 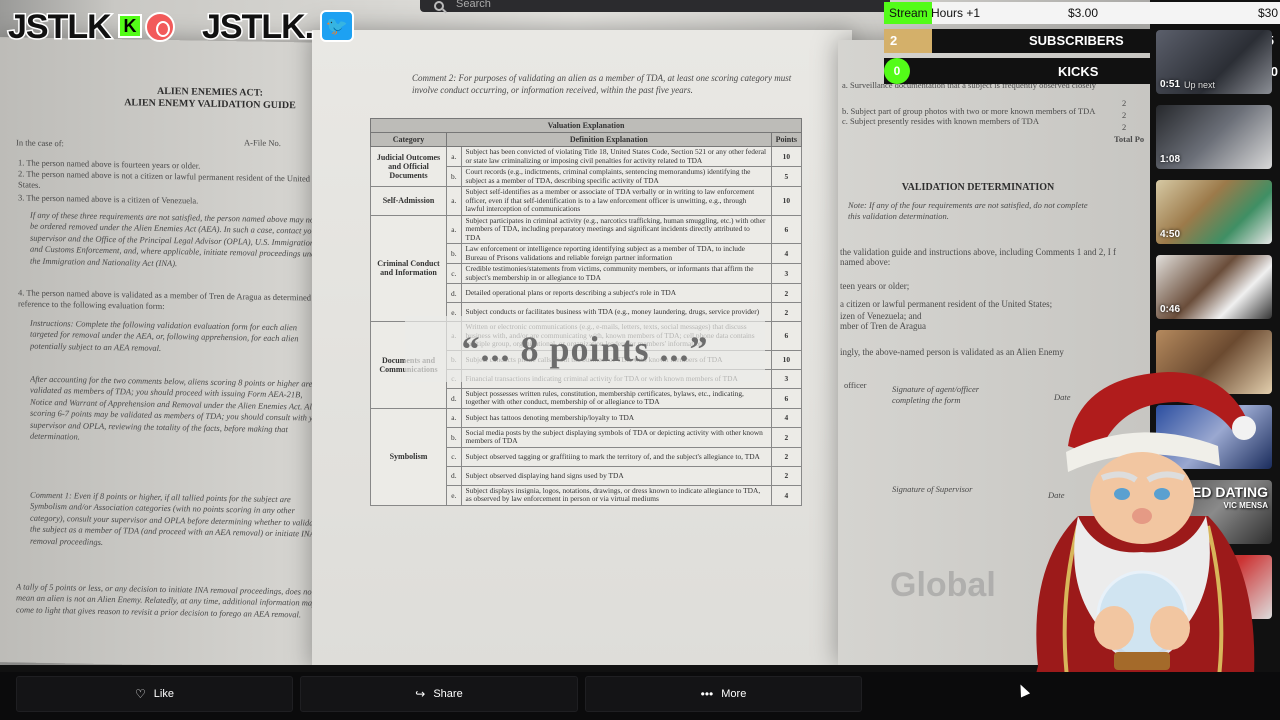 What do you see at coordinates (60, 27) in the screenshot?
I see `kick-channel-logo: JSTLK` at bounding box center [60, 27].